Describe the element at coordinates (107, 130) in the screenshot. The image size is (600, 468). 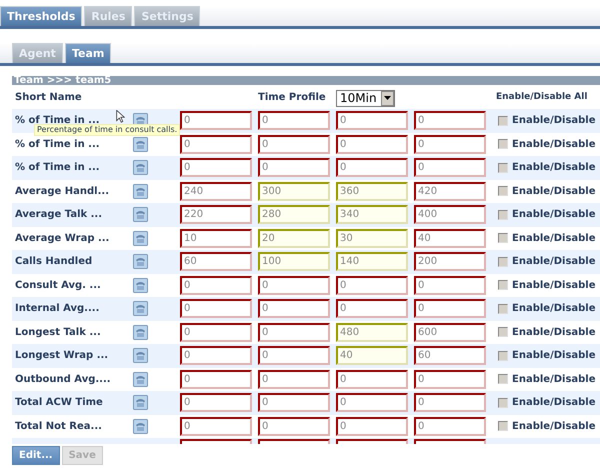
I see `tooltip: Percentage of time in consult calls.` at that location.